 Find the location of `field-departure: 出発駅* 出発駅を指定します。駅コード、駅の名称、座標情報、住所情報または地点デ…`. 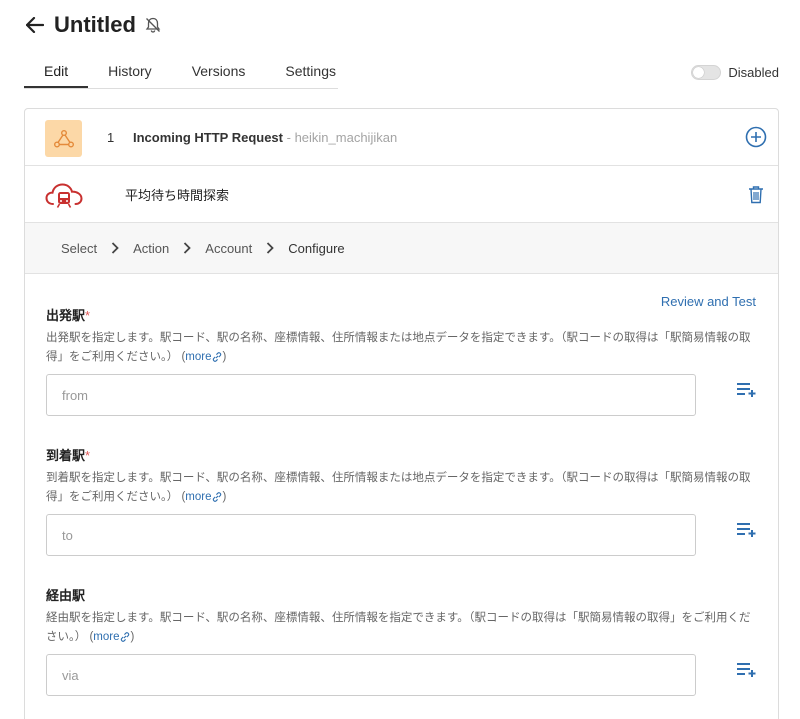

field-departure: 出発駅* 出発駅を指定します。駅コード、駅の名称、座標情報、住所情報または地点デ… is located at coordinates (402, 360).